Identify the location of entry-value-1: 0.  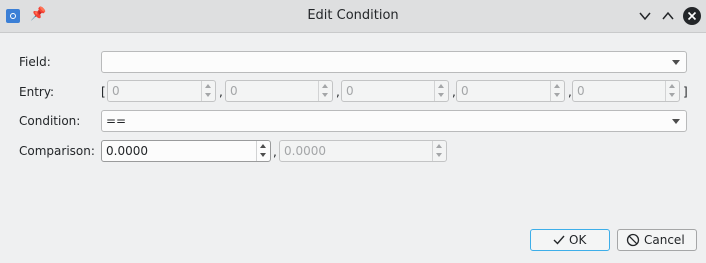
(116, 91).